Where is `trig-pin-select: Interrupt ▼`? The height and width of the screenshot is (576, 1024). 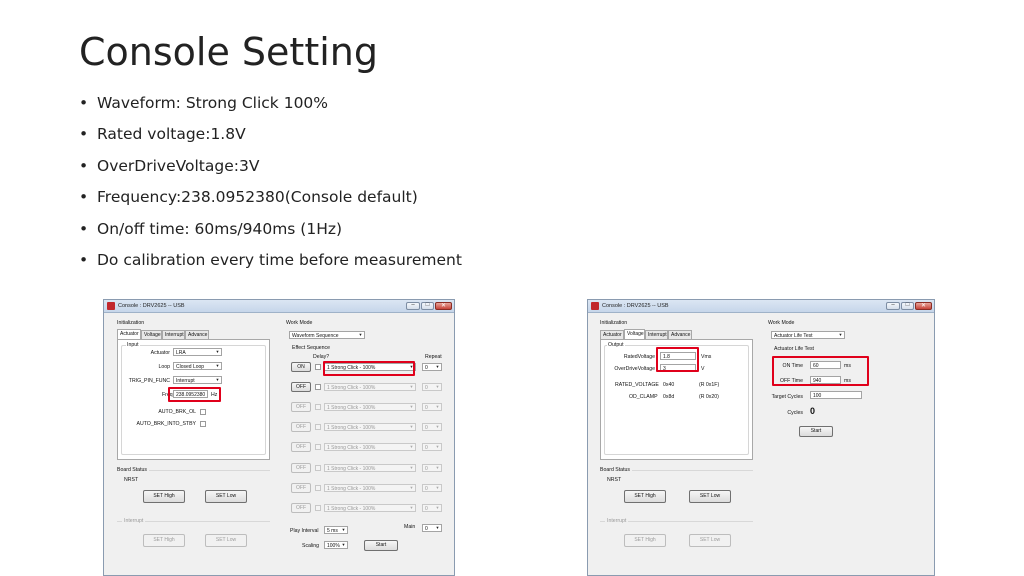 trig-pin-select: Interrupt ▼ is located at coordinates (197, 380).